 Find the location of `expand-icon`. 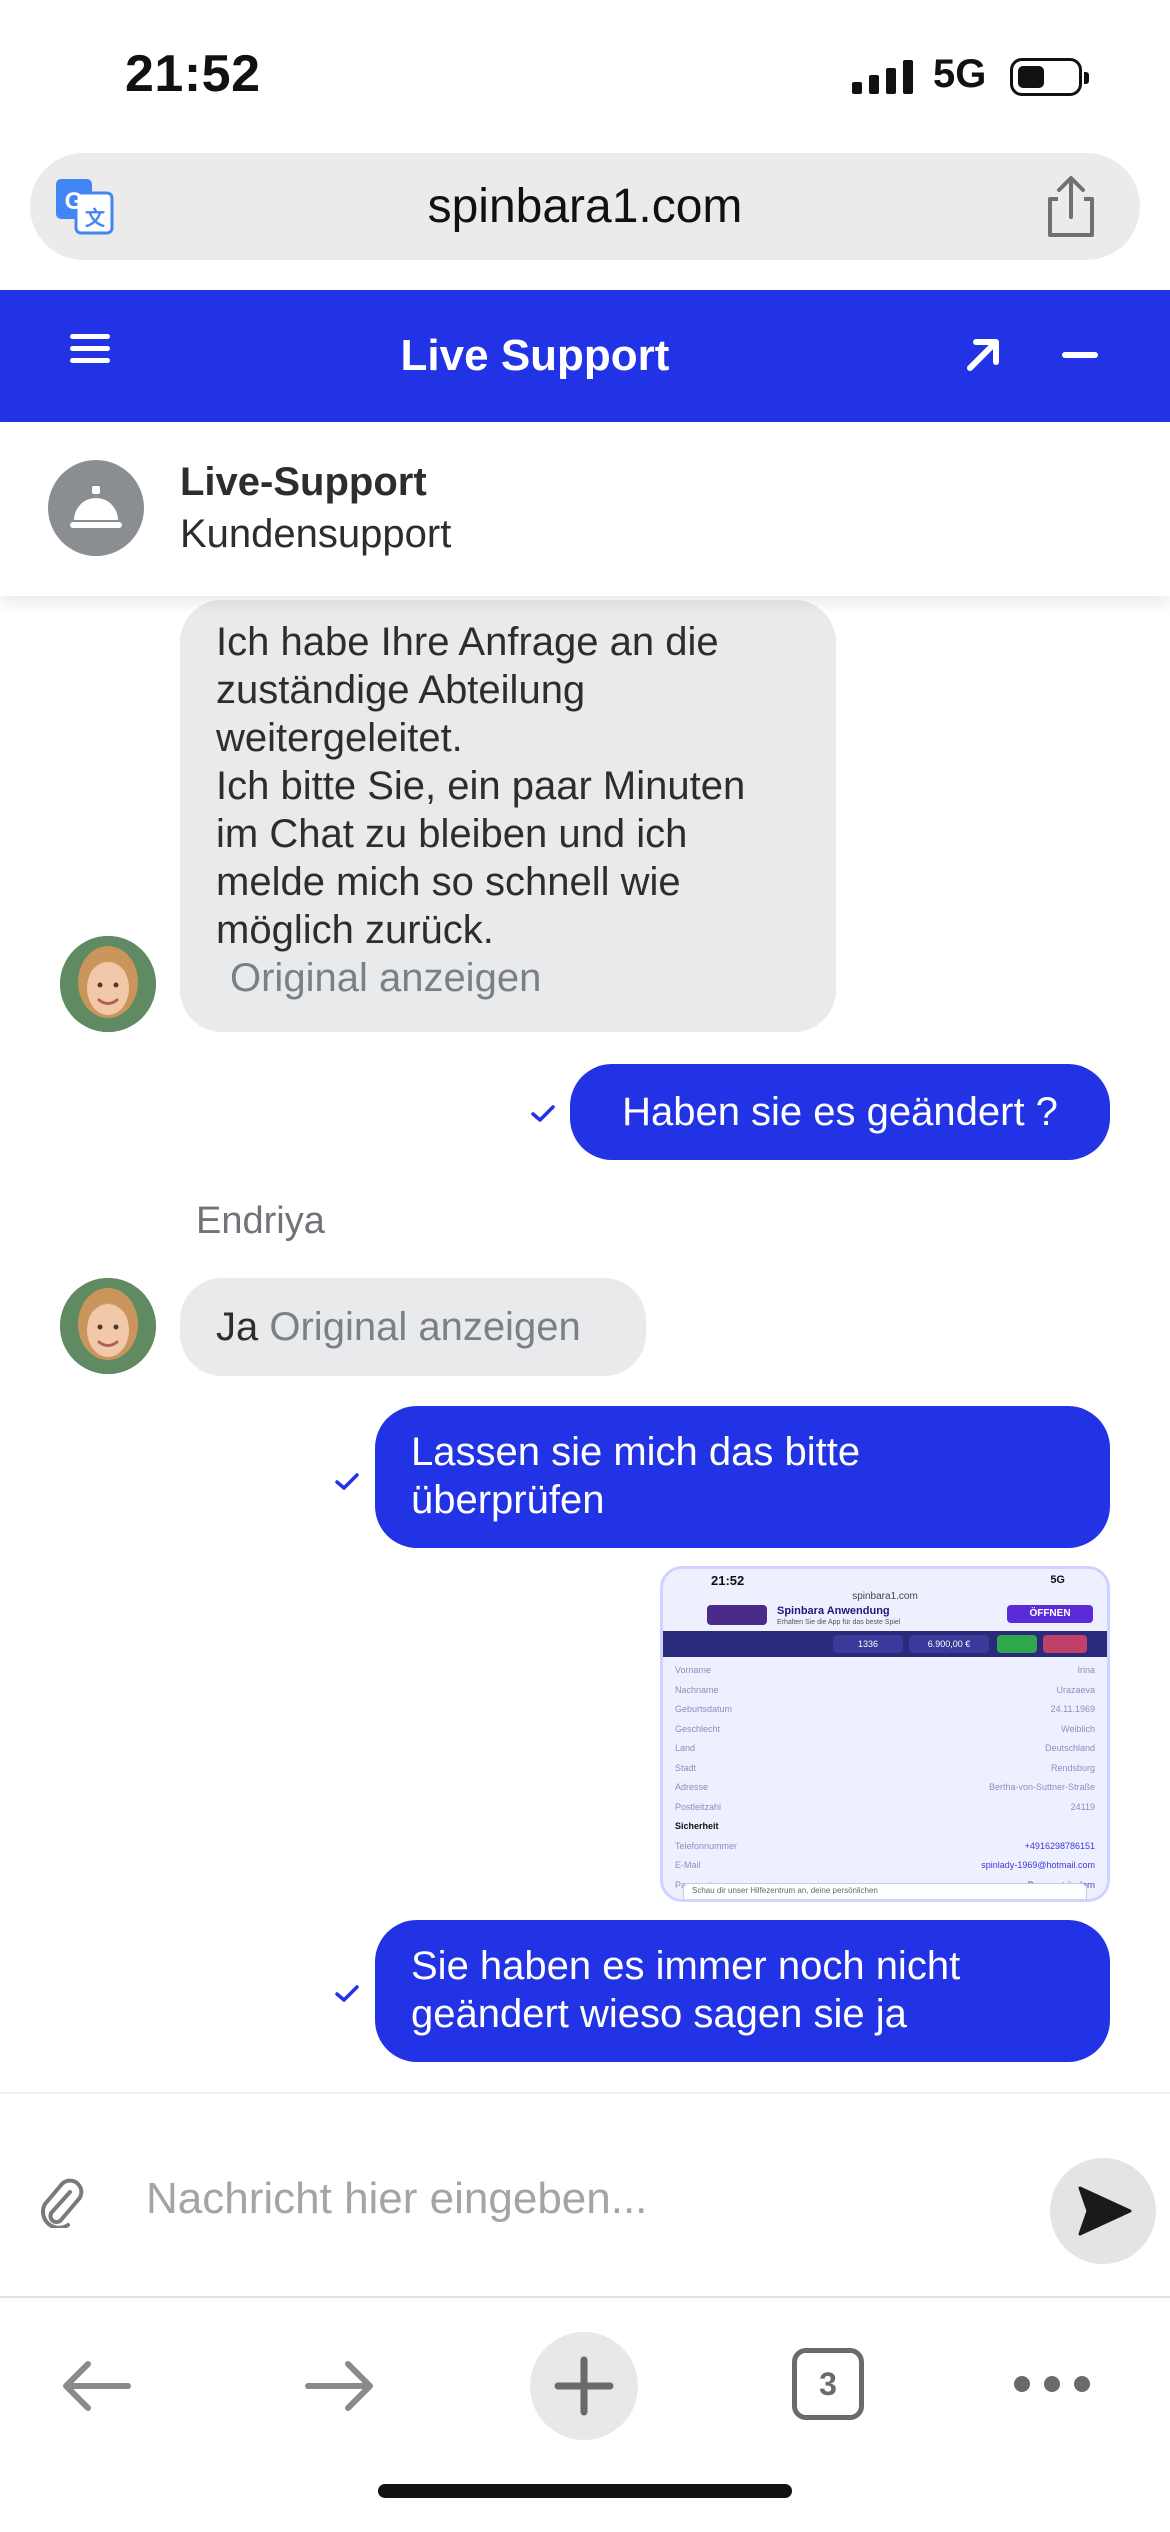

expand-icon is located at coordinates (983, 355).